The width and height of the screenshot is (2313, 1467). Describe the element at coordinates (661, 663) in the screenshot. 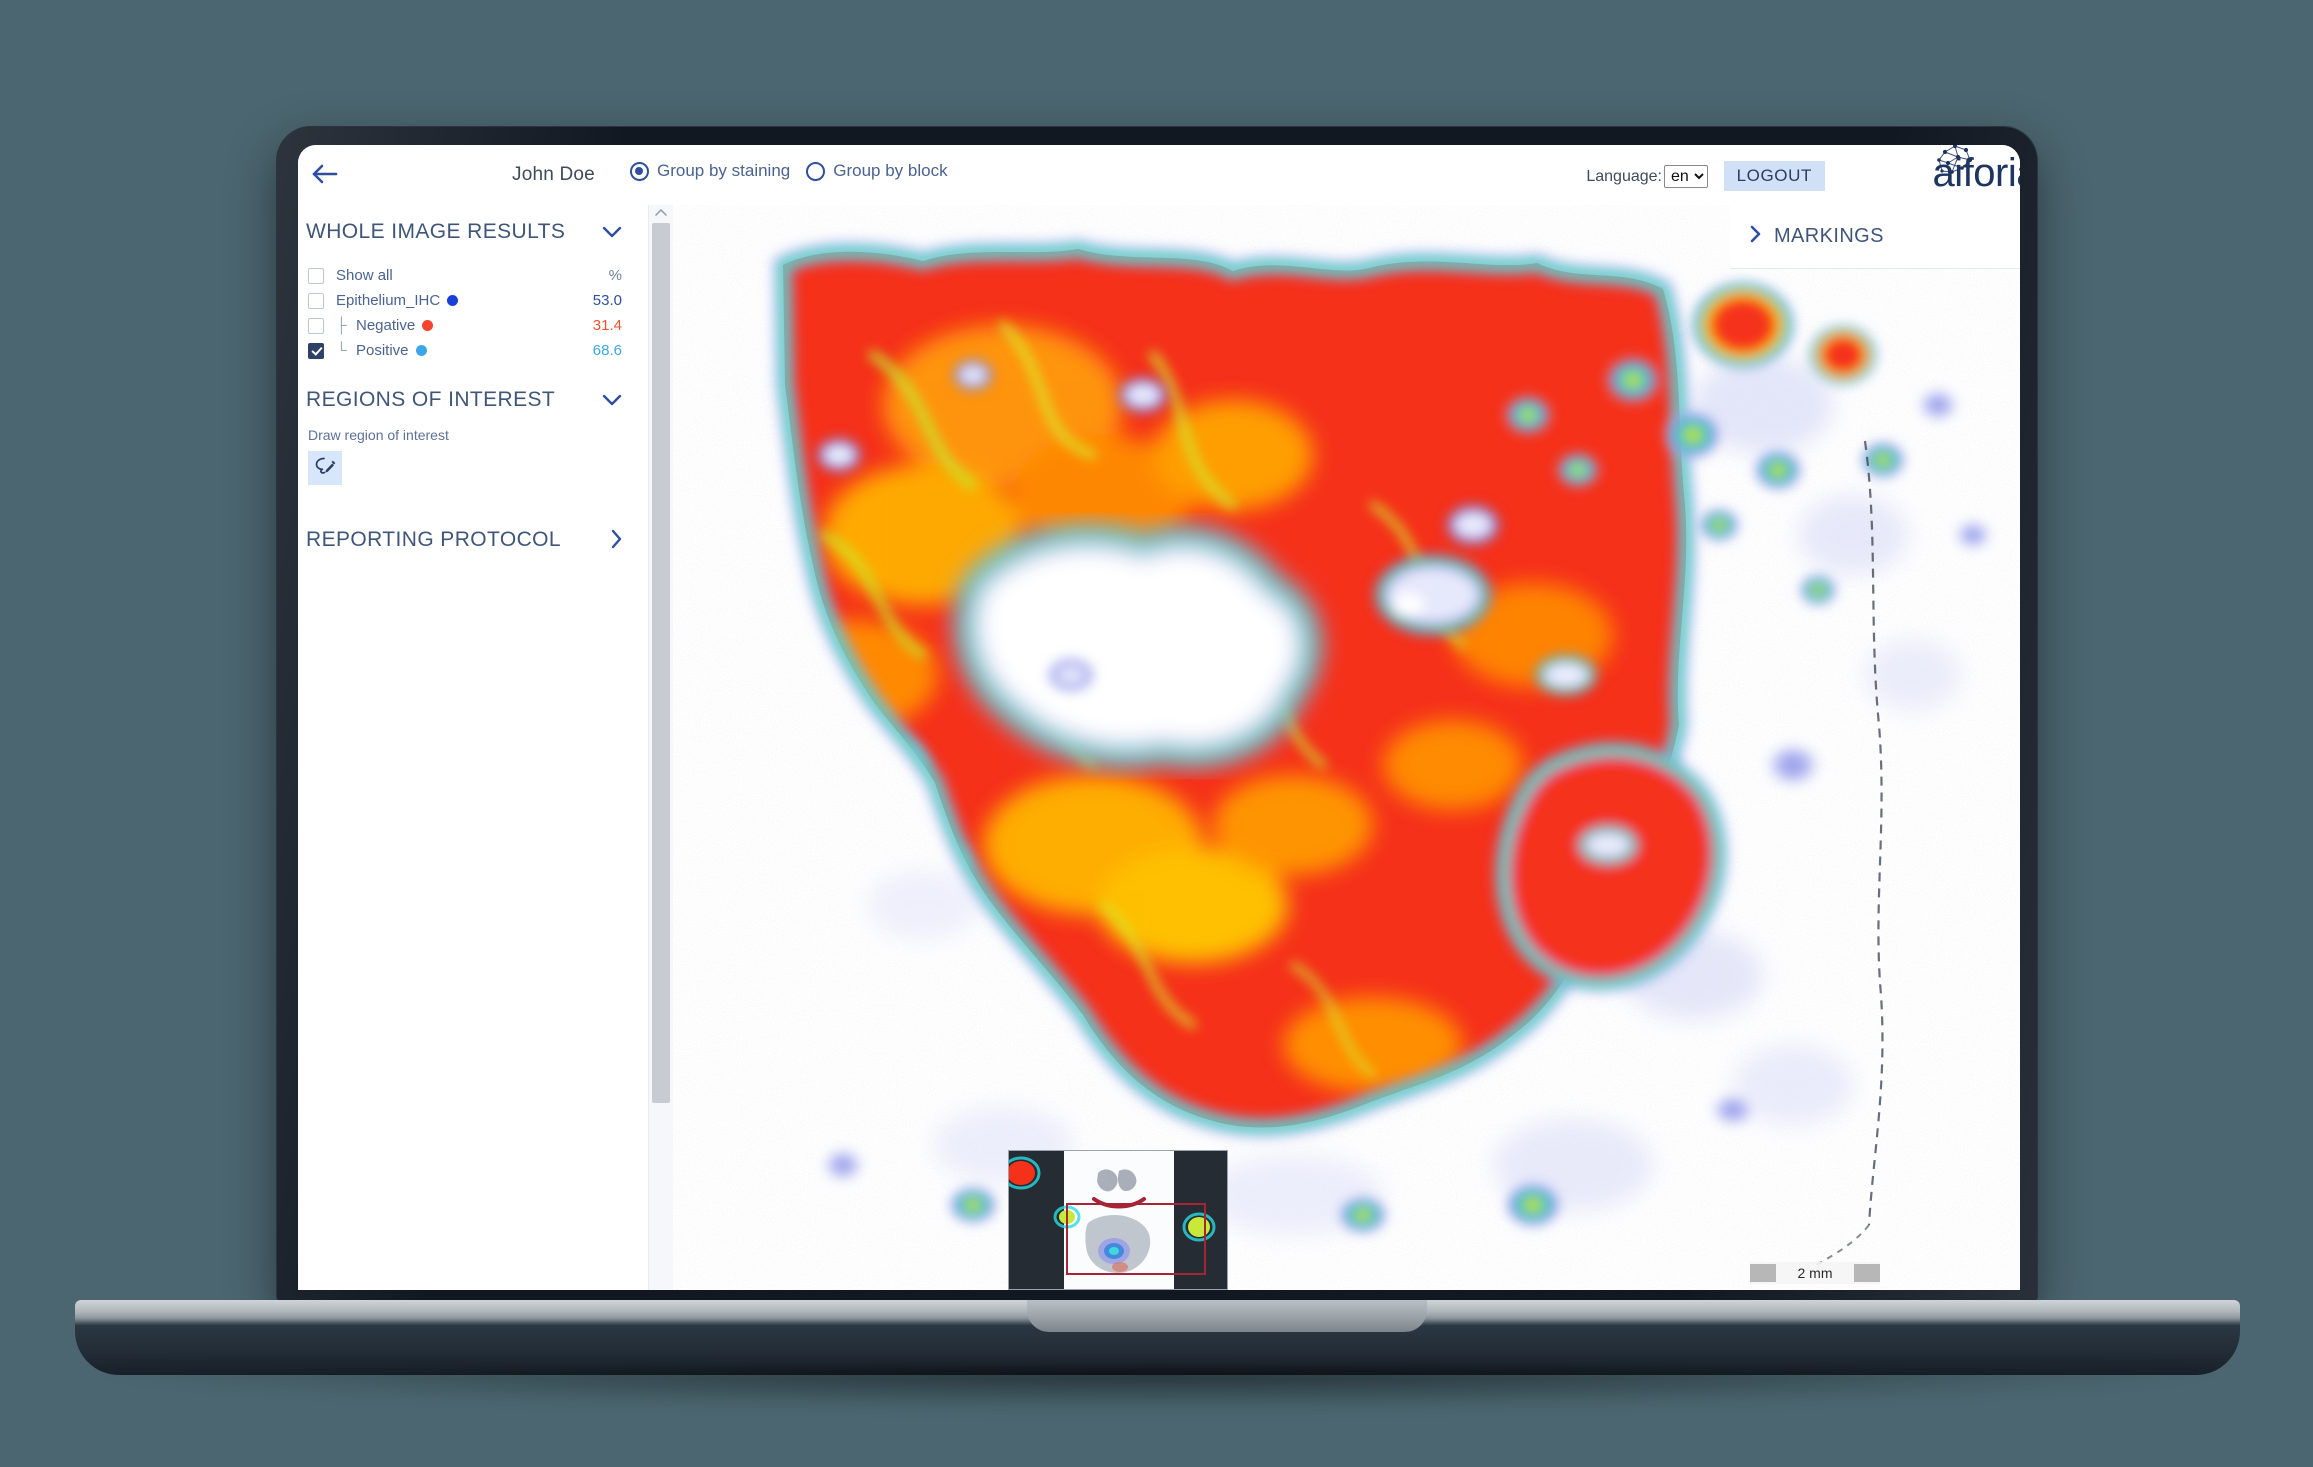

I see `scrollbar-thumb` at that location.